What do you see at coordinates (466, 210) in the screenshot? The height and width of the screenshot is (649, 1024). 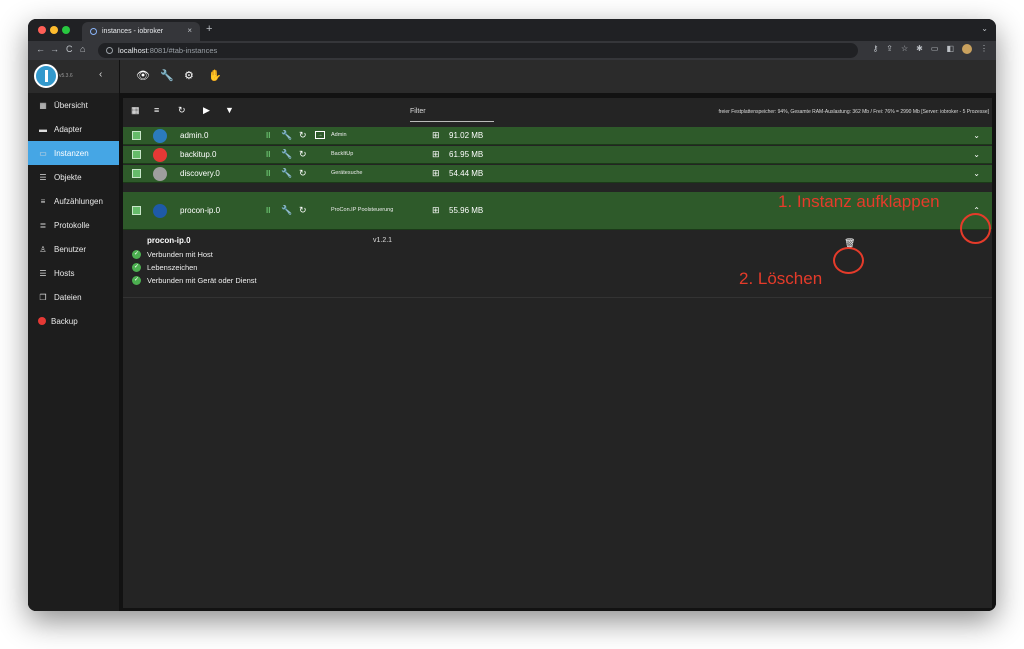 I see `instance-memory: 55.96 MB` at bounding box center [466, 210].